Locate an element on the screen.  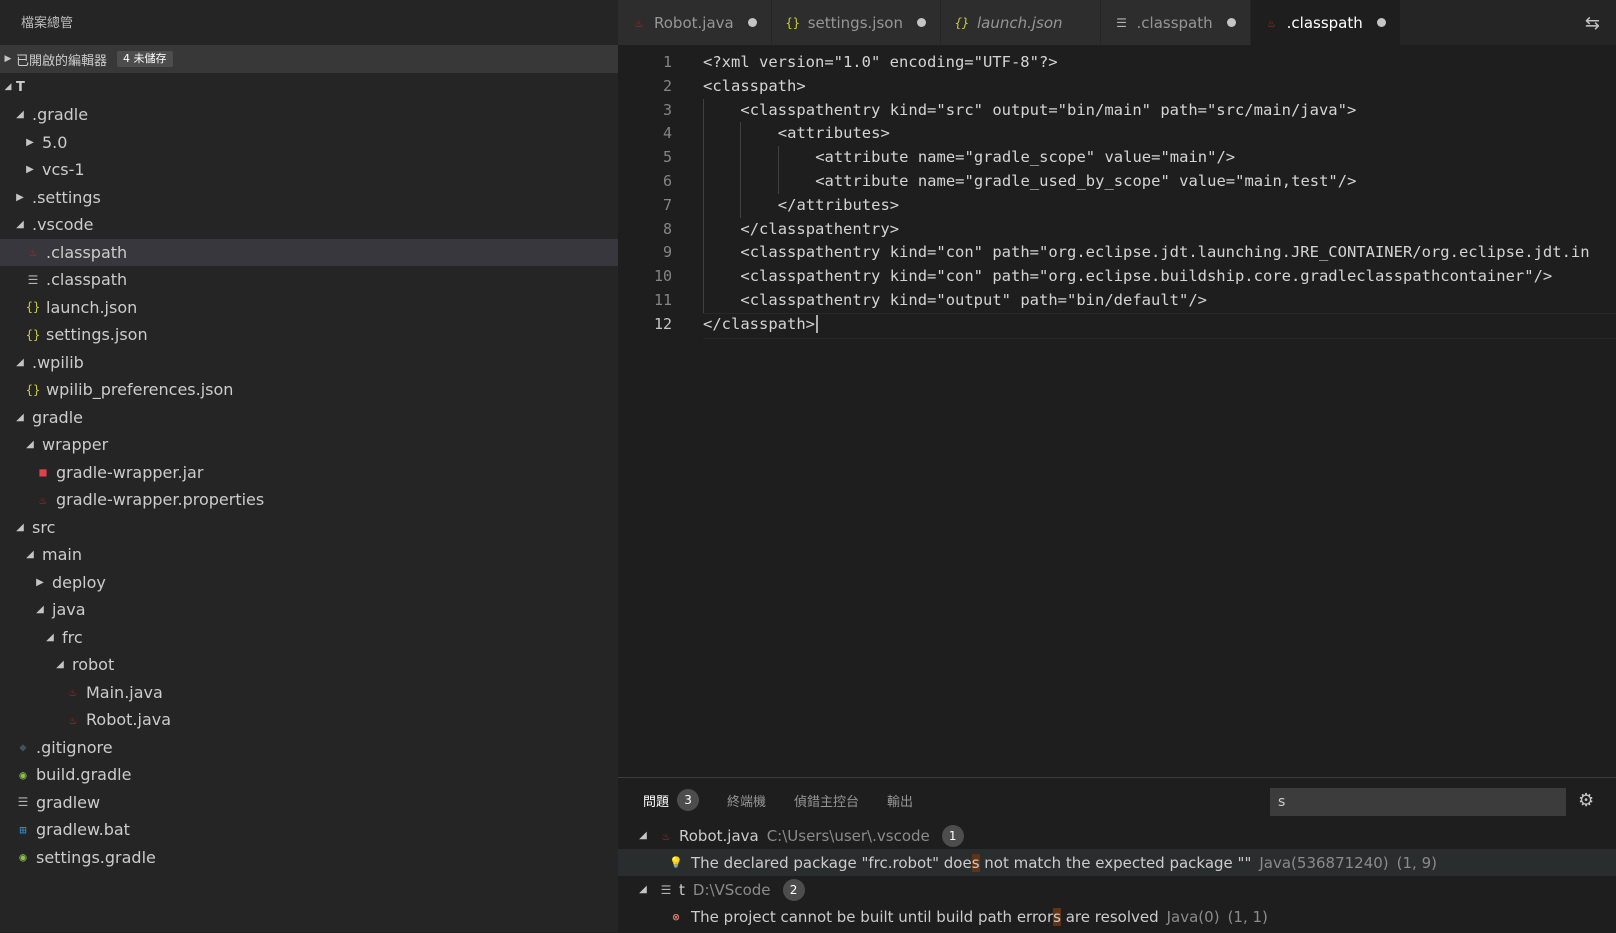
tree-item: ◢ java is located at coordinates (309, 610).